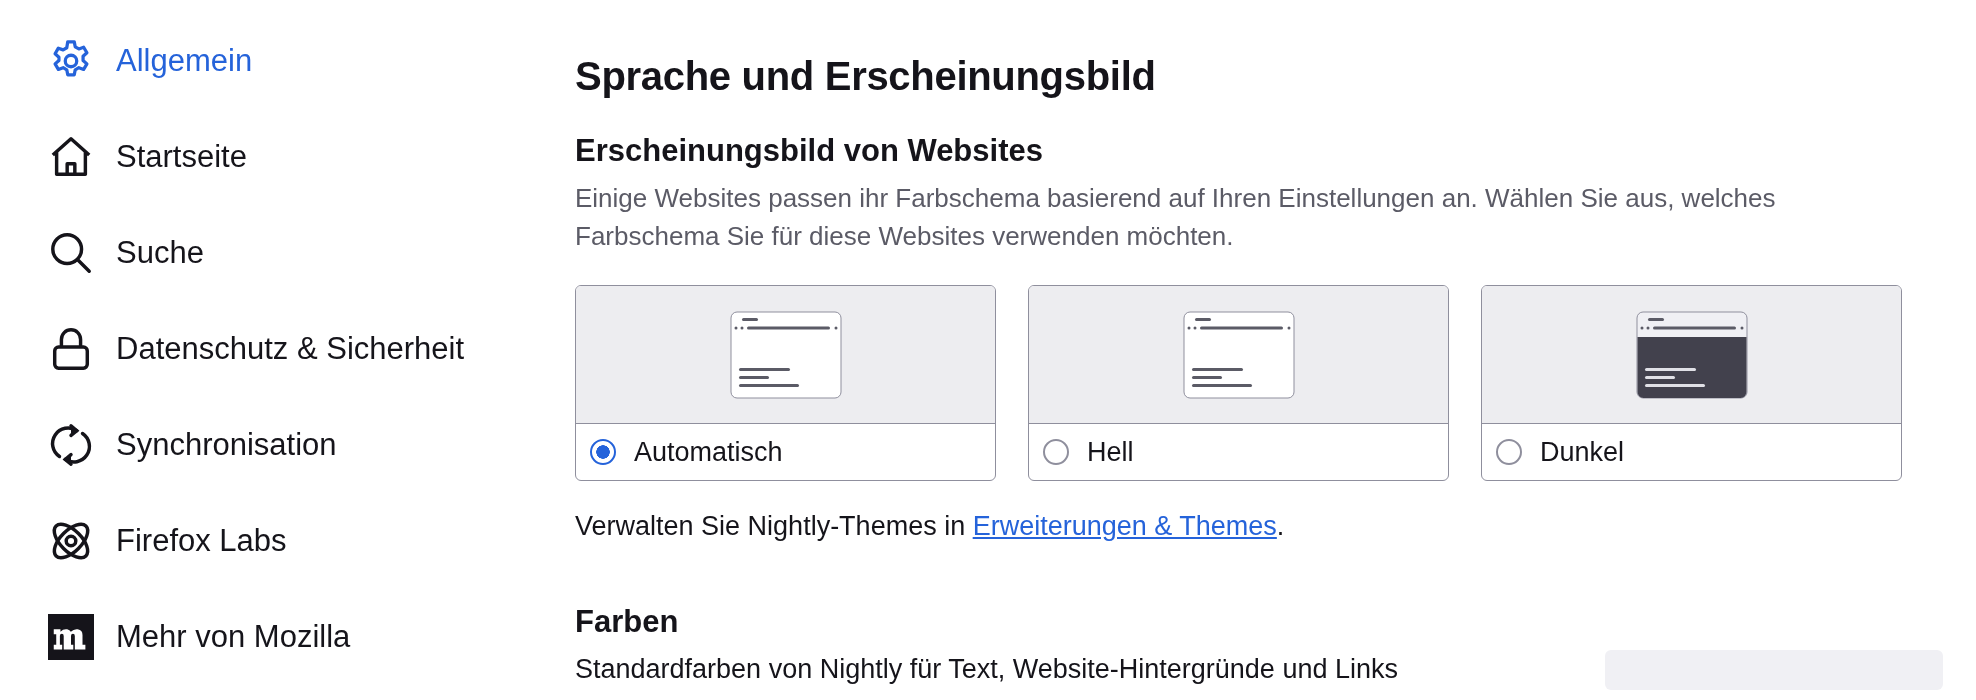  What do you see at coordinates (284, 253) in the screenshot?
I see `sidebar-item: Suche` at bounding box center [284, 253].